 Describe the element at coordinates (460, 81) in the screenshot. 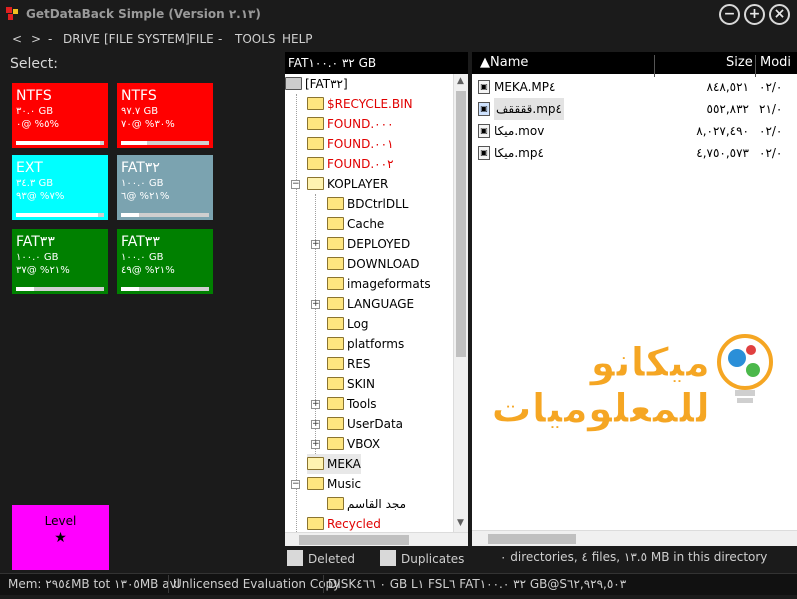

I see `scroll-up-icon: ▲` at that location.